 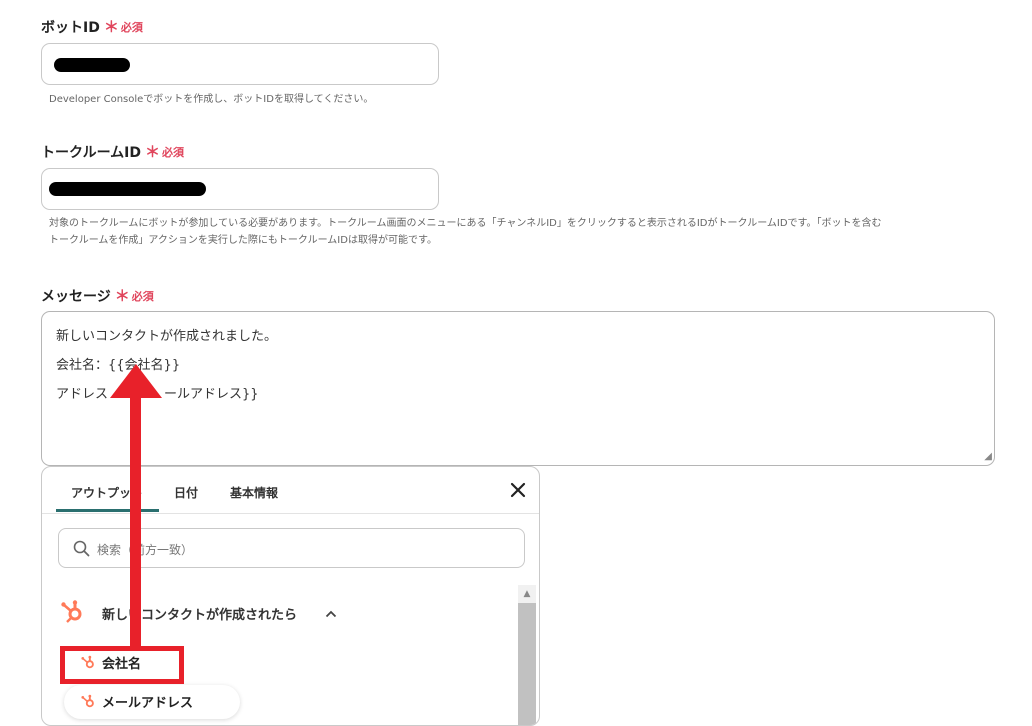 I want to click on resize-handle-icon: ◢, so click(x=986, y=457).